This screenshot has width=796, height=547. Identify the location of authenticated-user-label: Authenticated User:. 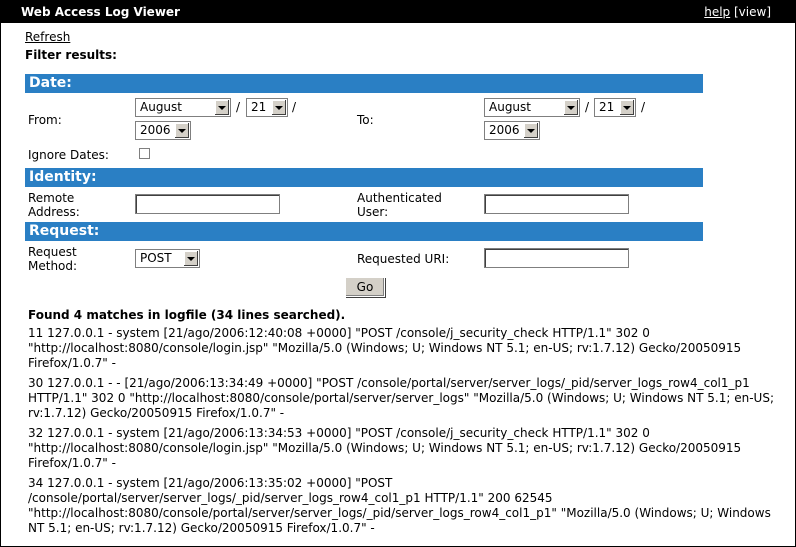
(399, 205).